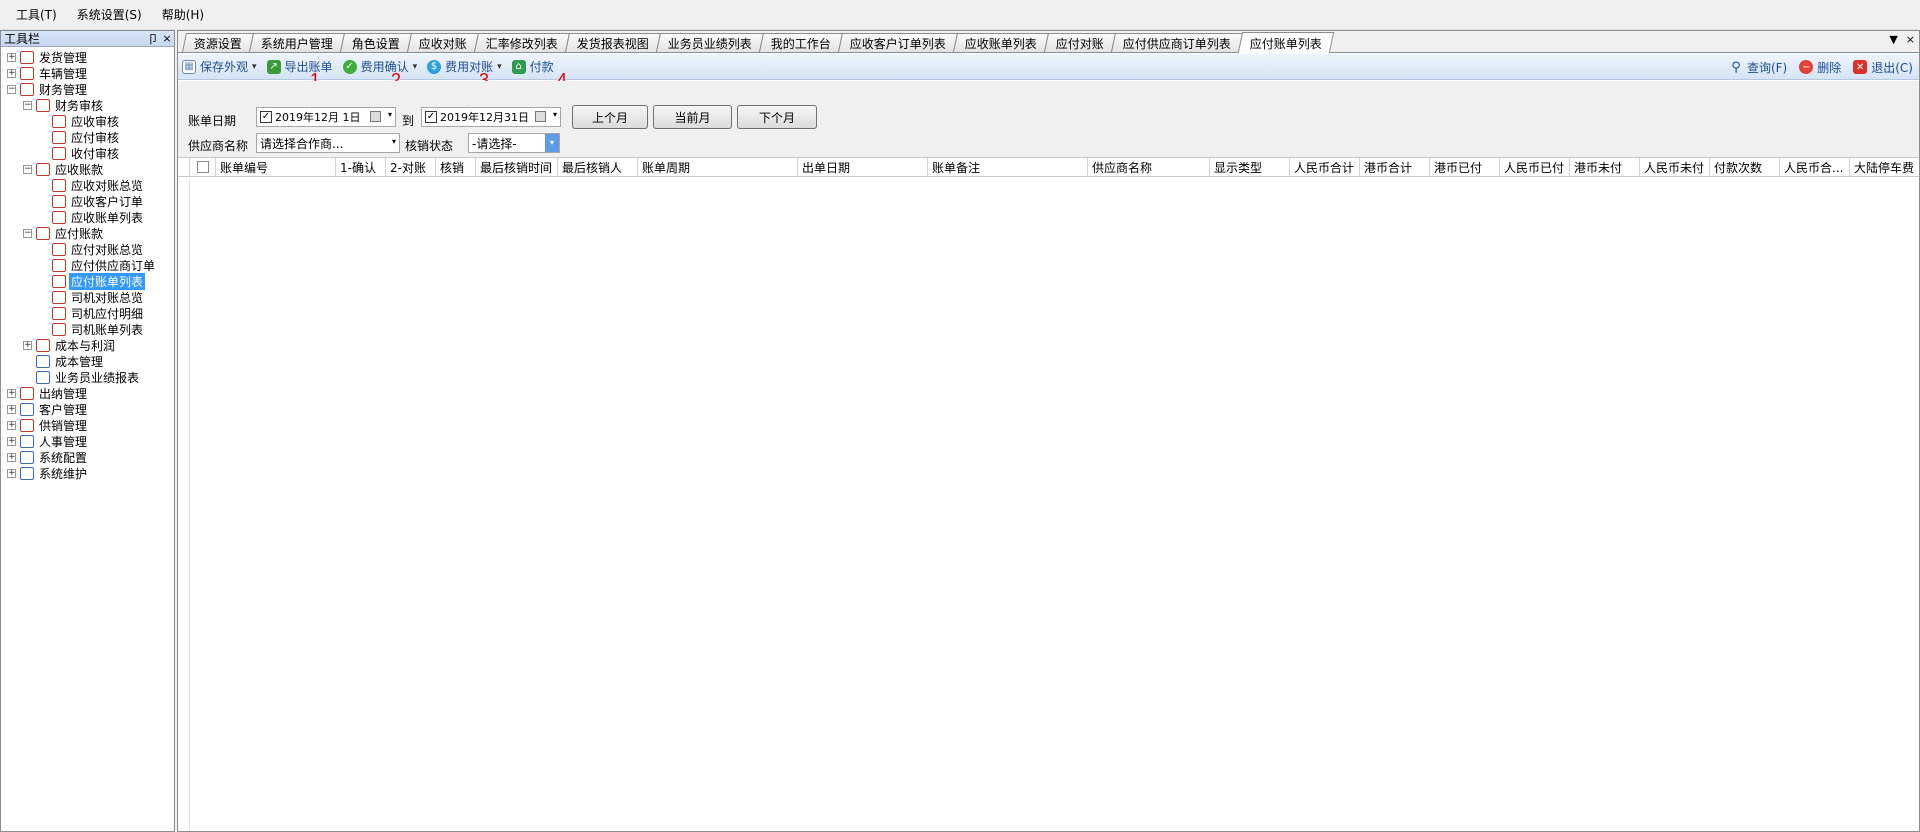 This screenshot has width=1920, height=832. What do you see at coordinates (87, 121) in the screenshot?
I see `tree-node: 应收审核` at bounding box center [87, 121].